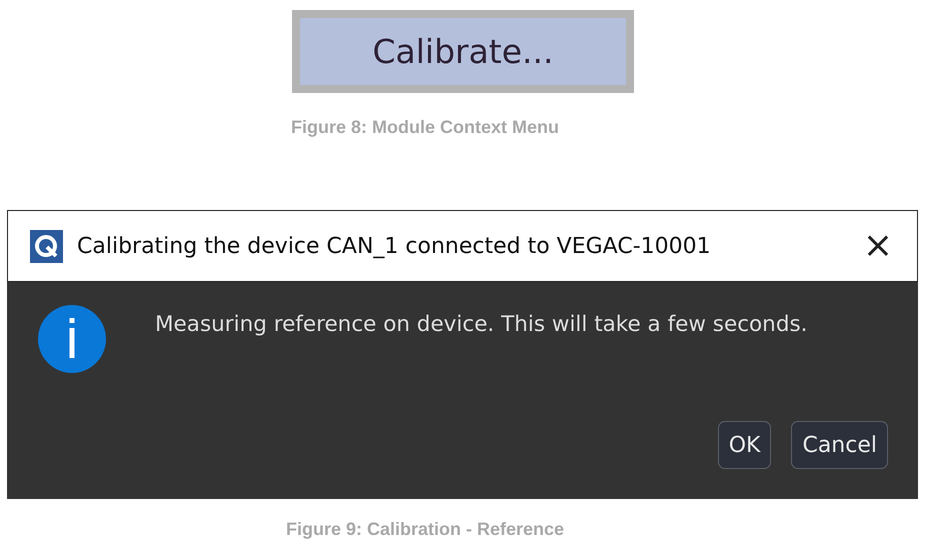 This screenshot has height=553, width=927. I want to click on dialog-button: Cancel, so click(839, 445).